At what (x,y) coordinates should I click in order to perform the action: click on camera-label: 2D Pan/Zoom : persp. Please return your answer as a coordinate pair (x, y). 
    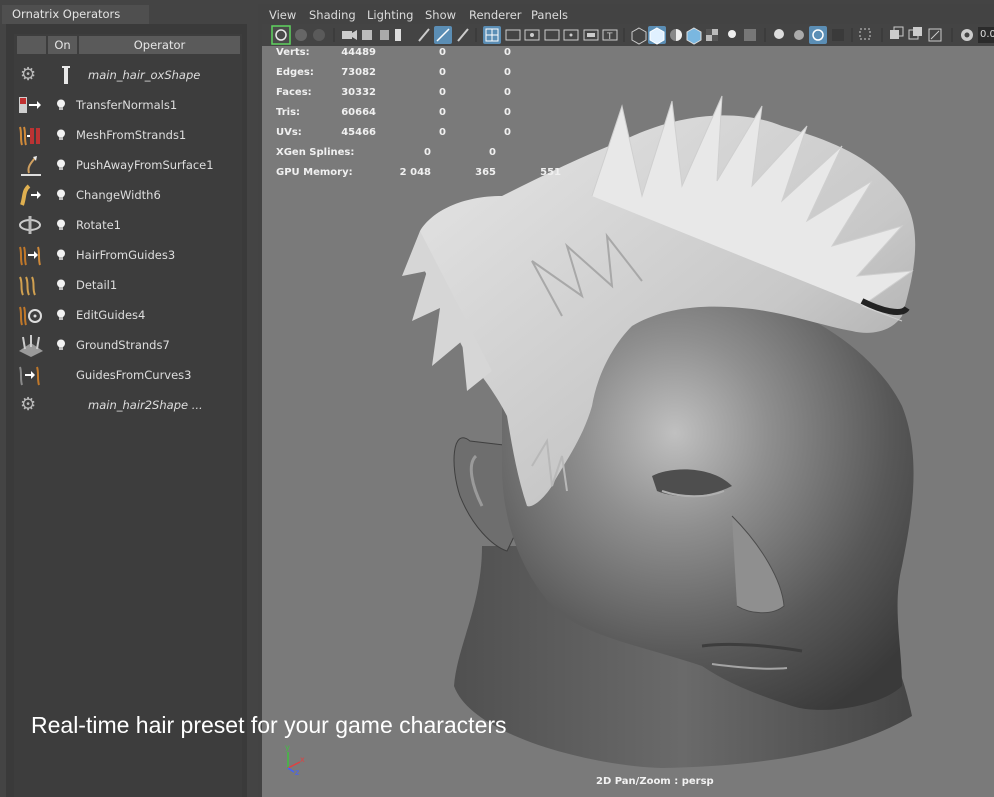
    Looking at the image, I should click on (655, 781).